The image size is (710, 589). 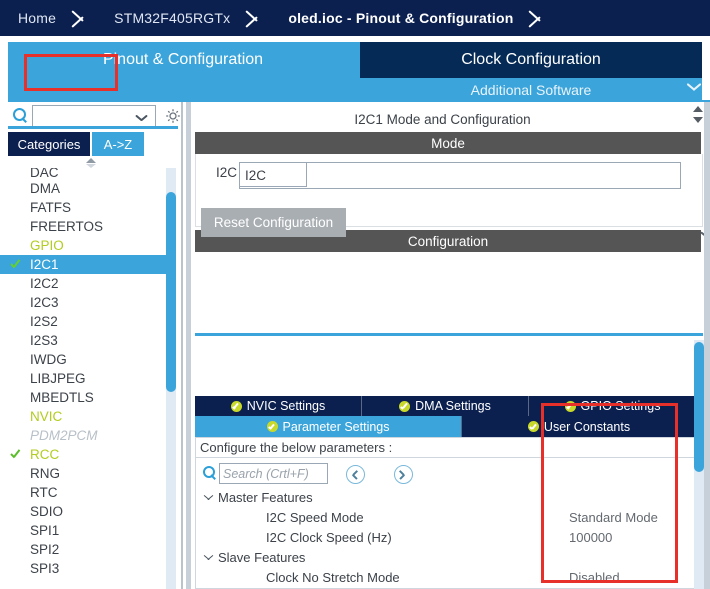 I want to click on sidebar-item-i2c3: I2C3, so click(x=86, y=302).